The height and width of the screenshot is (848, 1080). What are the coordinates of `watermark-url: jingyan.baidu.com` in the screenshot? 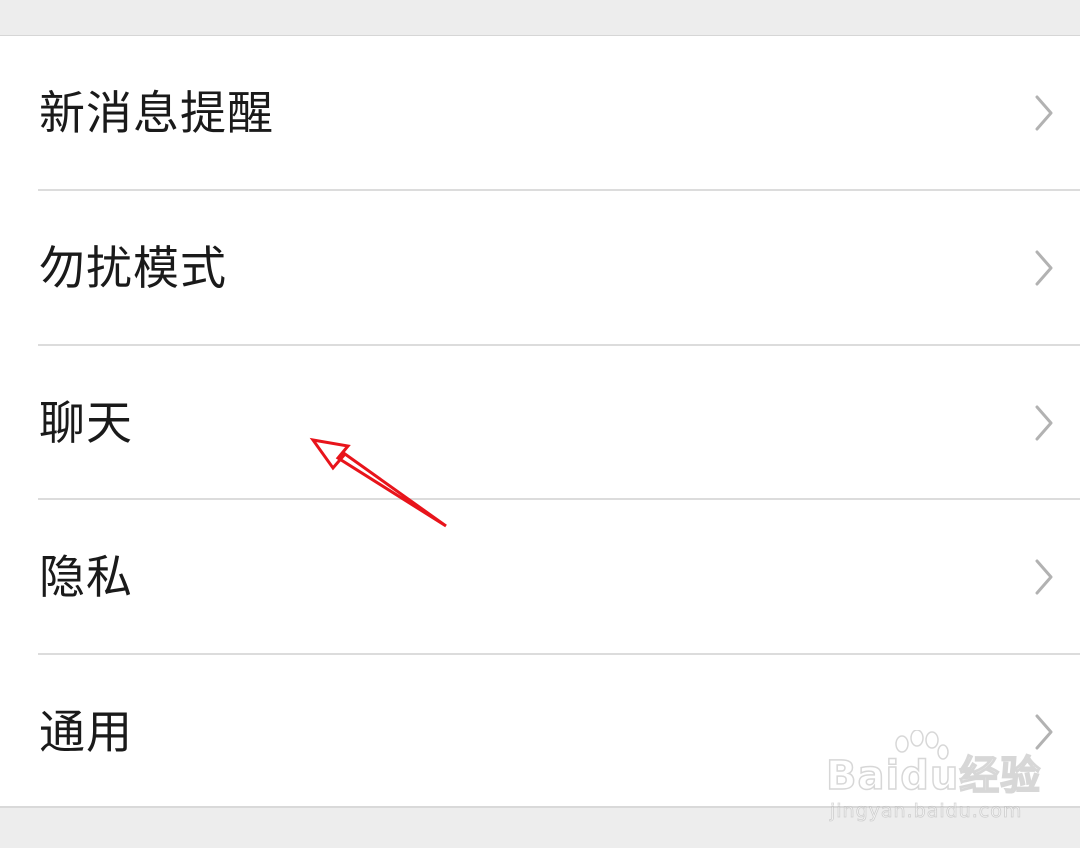 It's located at (926, 811).